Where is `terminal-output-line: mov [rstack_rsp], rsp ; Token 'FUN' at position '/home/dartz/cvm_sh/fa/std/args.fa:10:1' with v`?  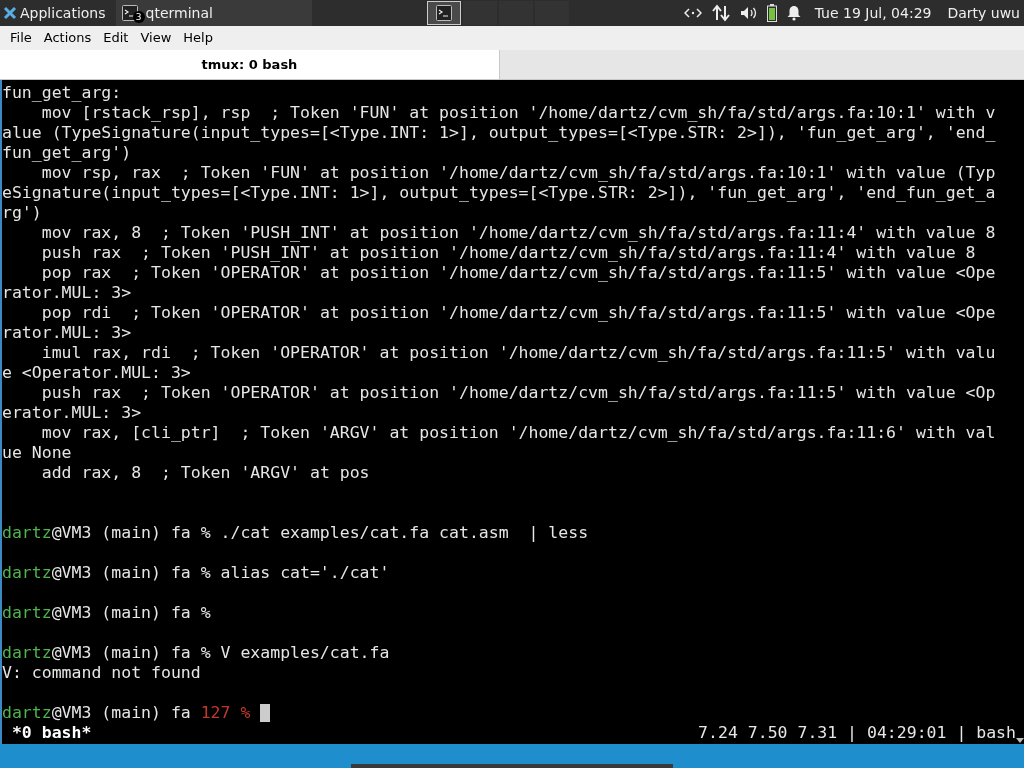 terminal-output-line: mov [rstack_rsp], rsp ; Token 'FUN' at position '/home/dartz/cvm_sh/fa/std/args.fa:10:1' with v is located at coordinates (518, 113).